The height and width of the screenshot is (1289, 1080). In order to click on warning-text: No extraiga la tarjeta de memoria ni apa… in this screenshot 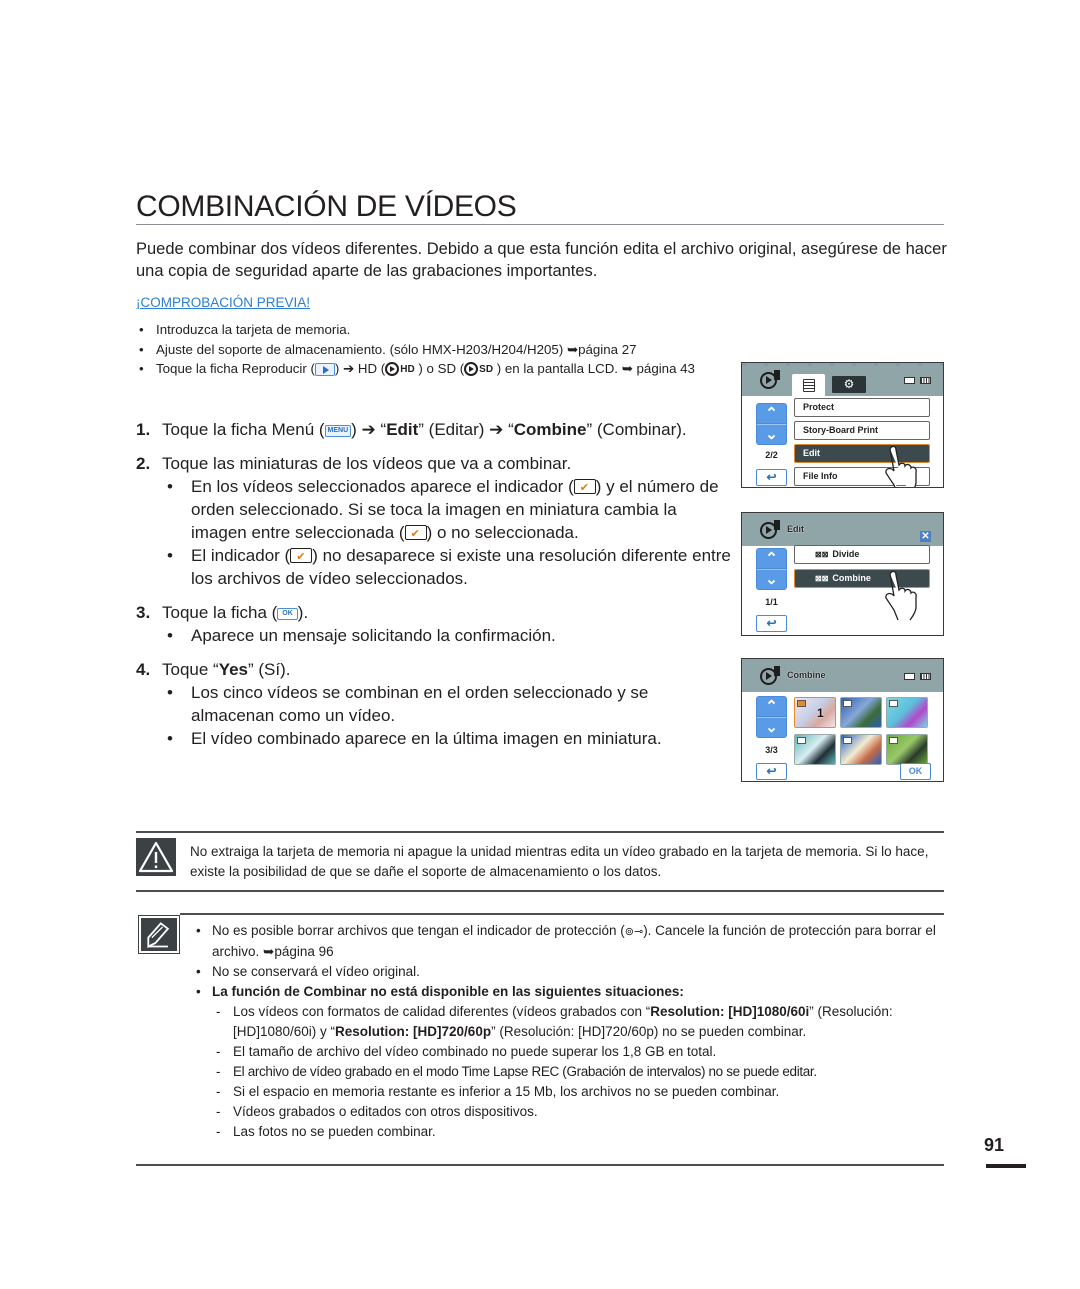, I will do `click(559, 861)`.